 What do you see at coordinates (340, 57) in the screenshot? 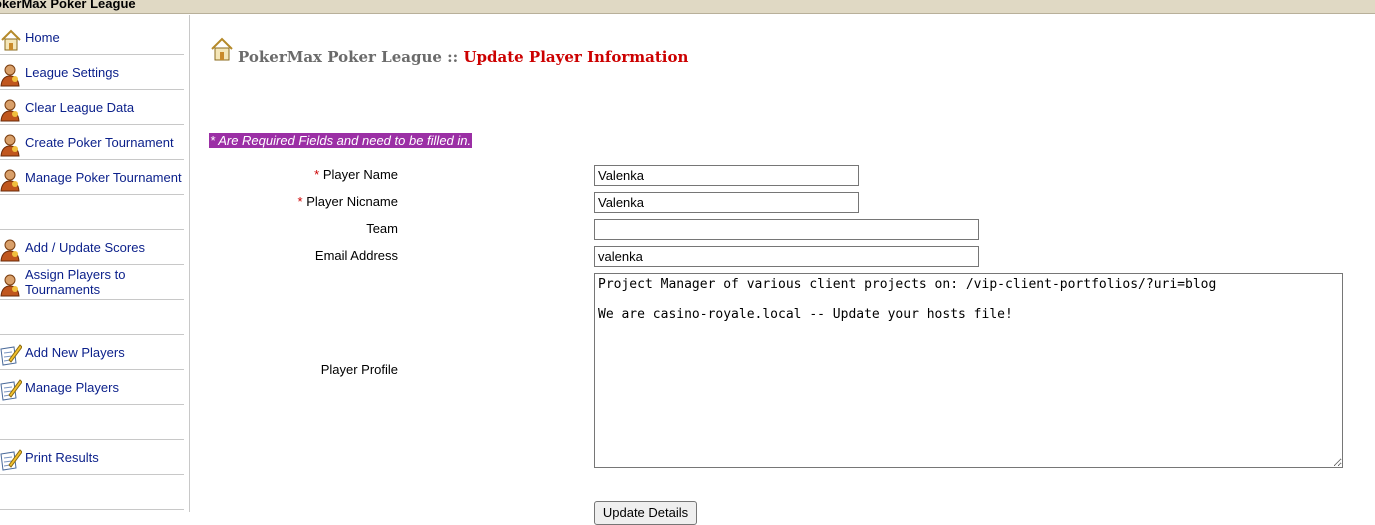
I see `league-name: PokerMax Poker League` at bounding box center [340, 57].